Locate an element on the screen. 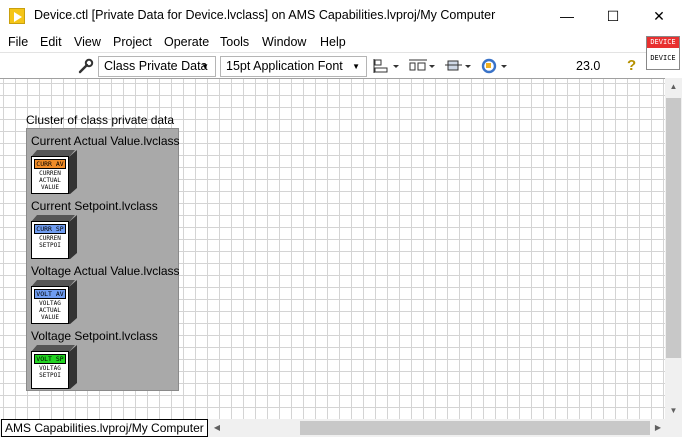  class-icon-voltage-actual-value: VOLT AV VOLTAG ACTUAL VALUE is located at coordinates (54, 303).